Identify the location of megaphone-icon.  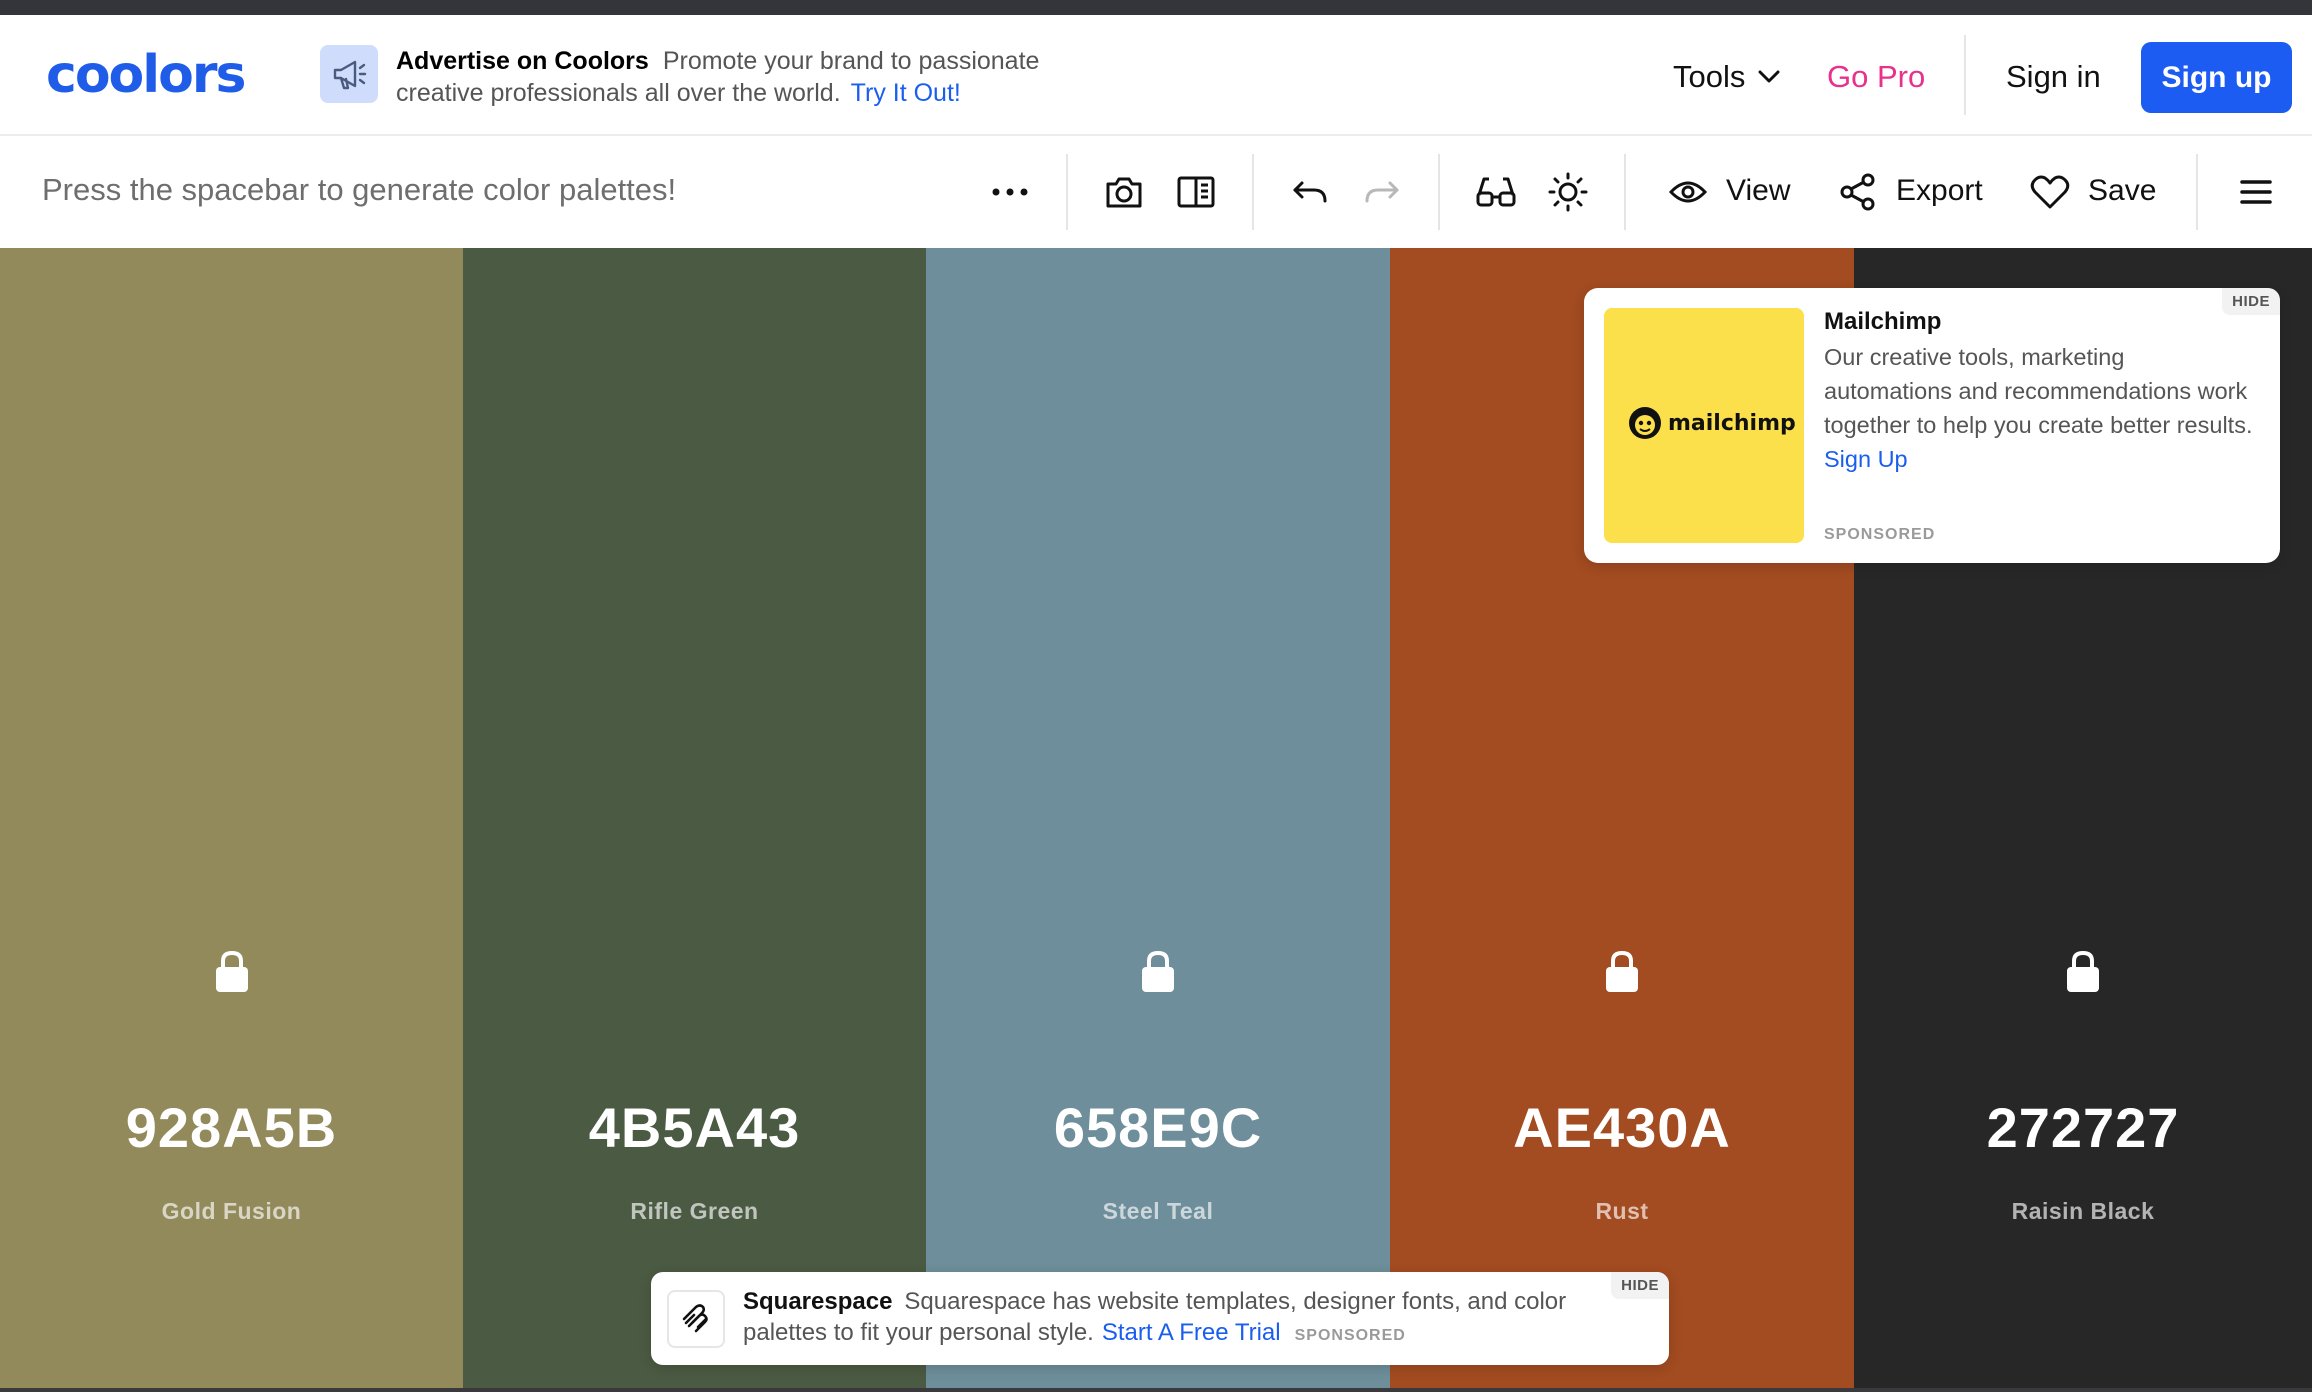
(349, 74).